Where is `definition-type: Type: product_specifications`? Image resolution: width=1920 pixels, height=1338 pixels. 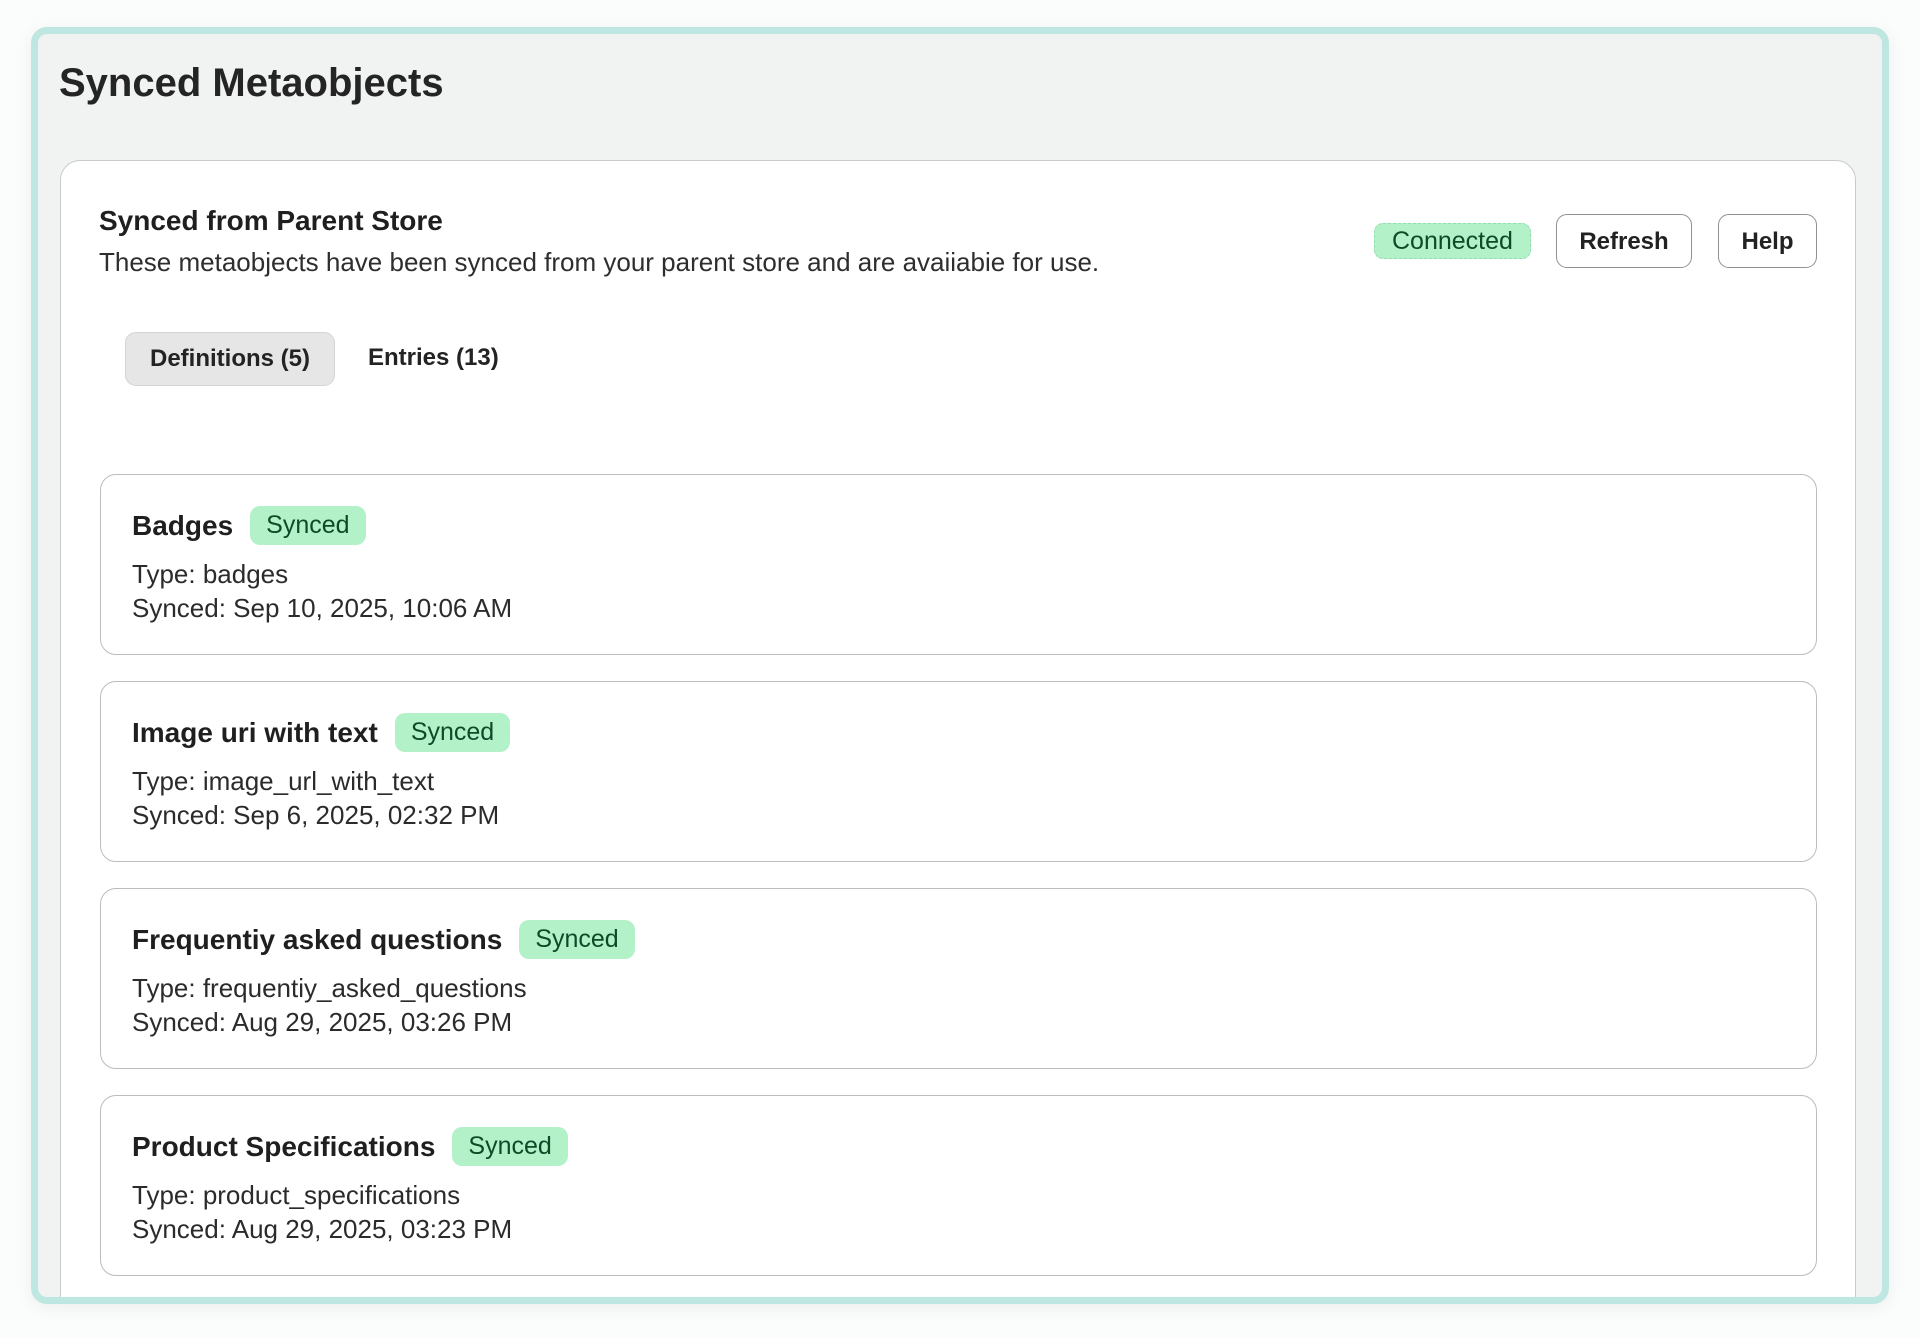 definition-type: Type: product_specifications is located at coordinates (296, 1195).